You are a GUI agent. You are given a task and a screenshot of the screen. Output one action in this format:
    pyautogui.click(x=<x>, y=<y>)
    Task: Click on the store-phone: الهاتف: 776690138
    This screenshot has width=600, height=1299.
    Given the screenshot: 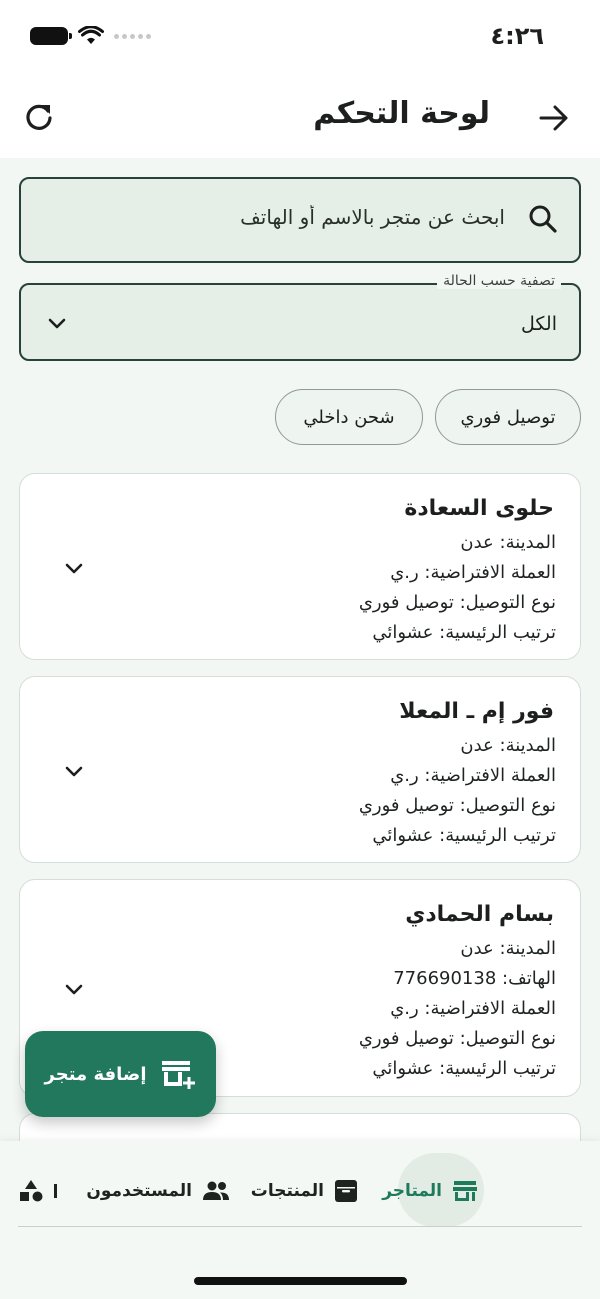 What is the action you would take?
    pyautogui.click(x=474, y=978)
    